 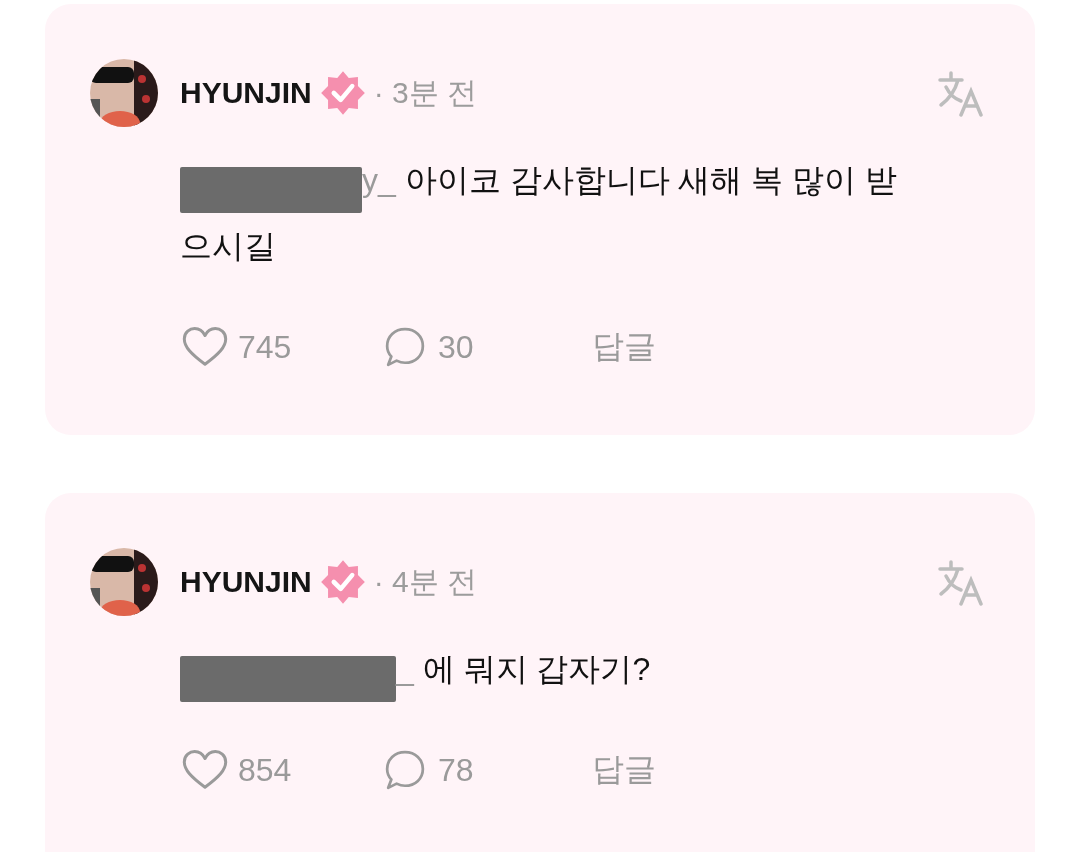 I want to click on comment-text: _ 에 뭐지 갑자기?, so click(x=540, y=669).